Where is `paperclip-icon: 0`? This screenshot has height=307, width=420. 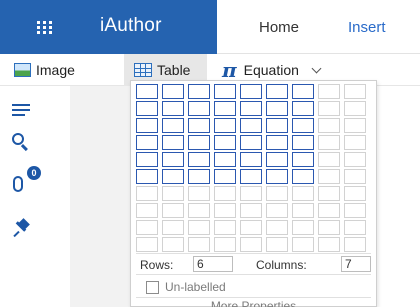
paperclip-icon: 0 is located at coordinates (26, 179).